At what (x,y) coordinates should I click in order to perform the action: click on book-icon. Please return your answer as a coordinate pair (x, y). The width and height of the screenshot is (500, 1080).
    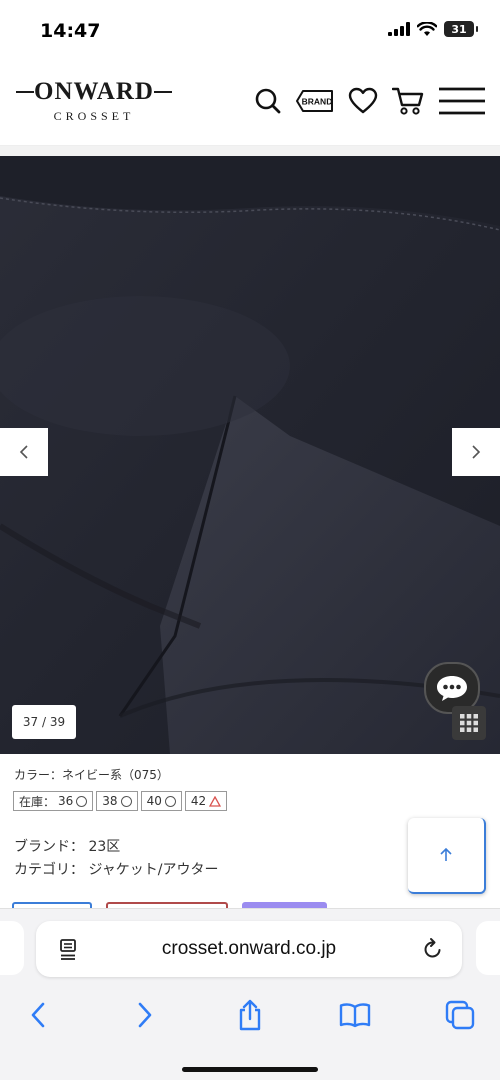
    Looking at the image, I should click on (355, 1015).